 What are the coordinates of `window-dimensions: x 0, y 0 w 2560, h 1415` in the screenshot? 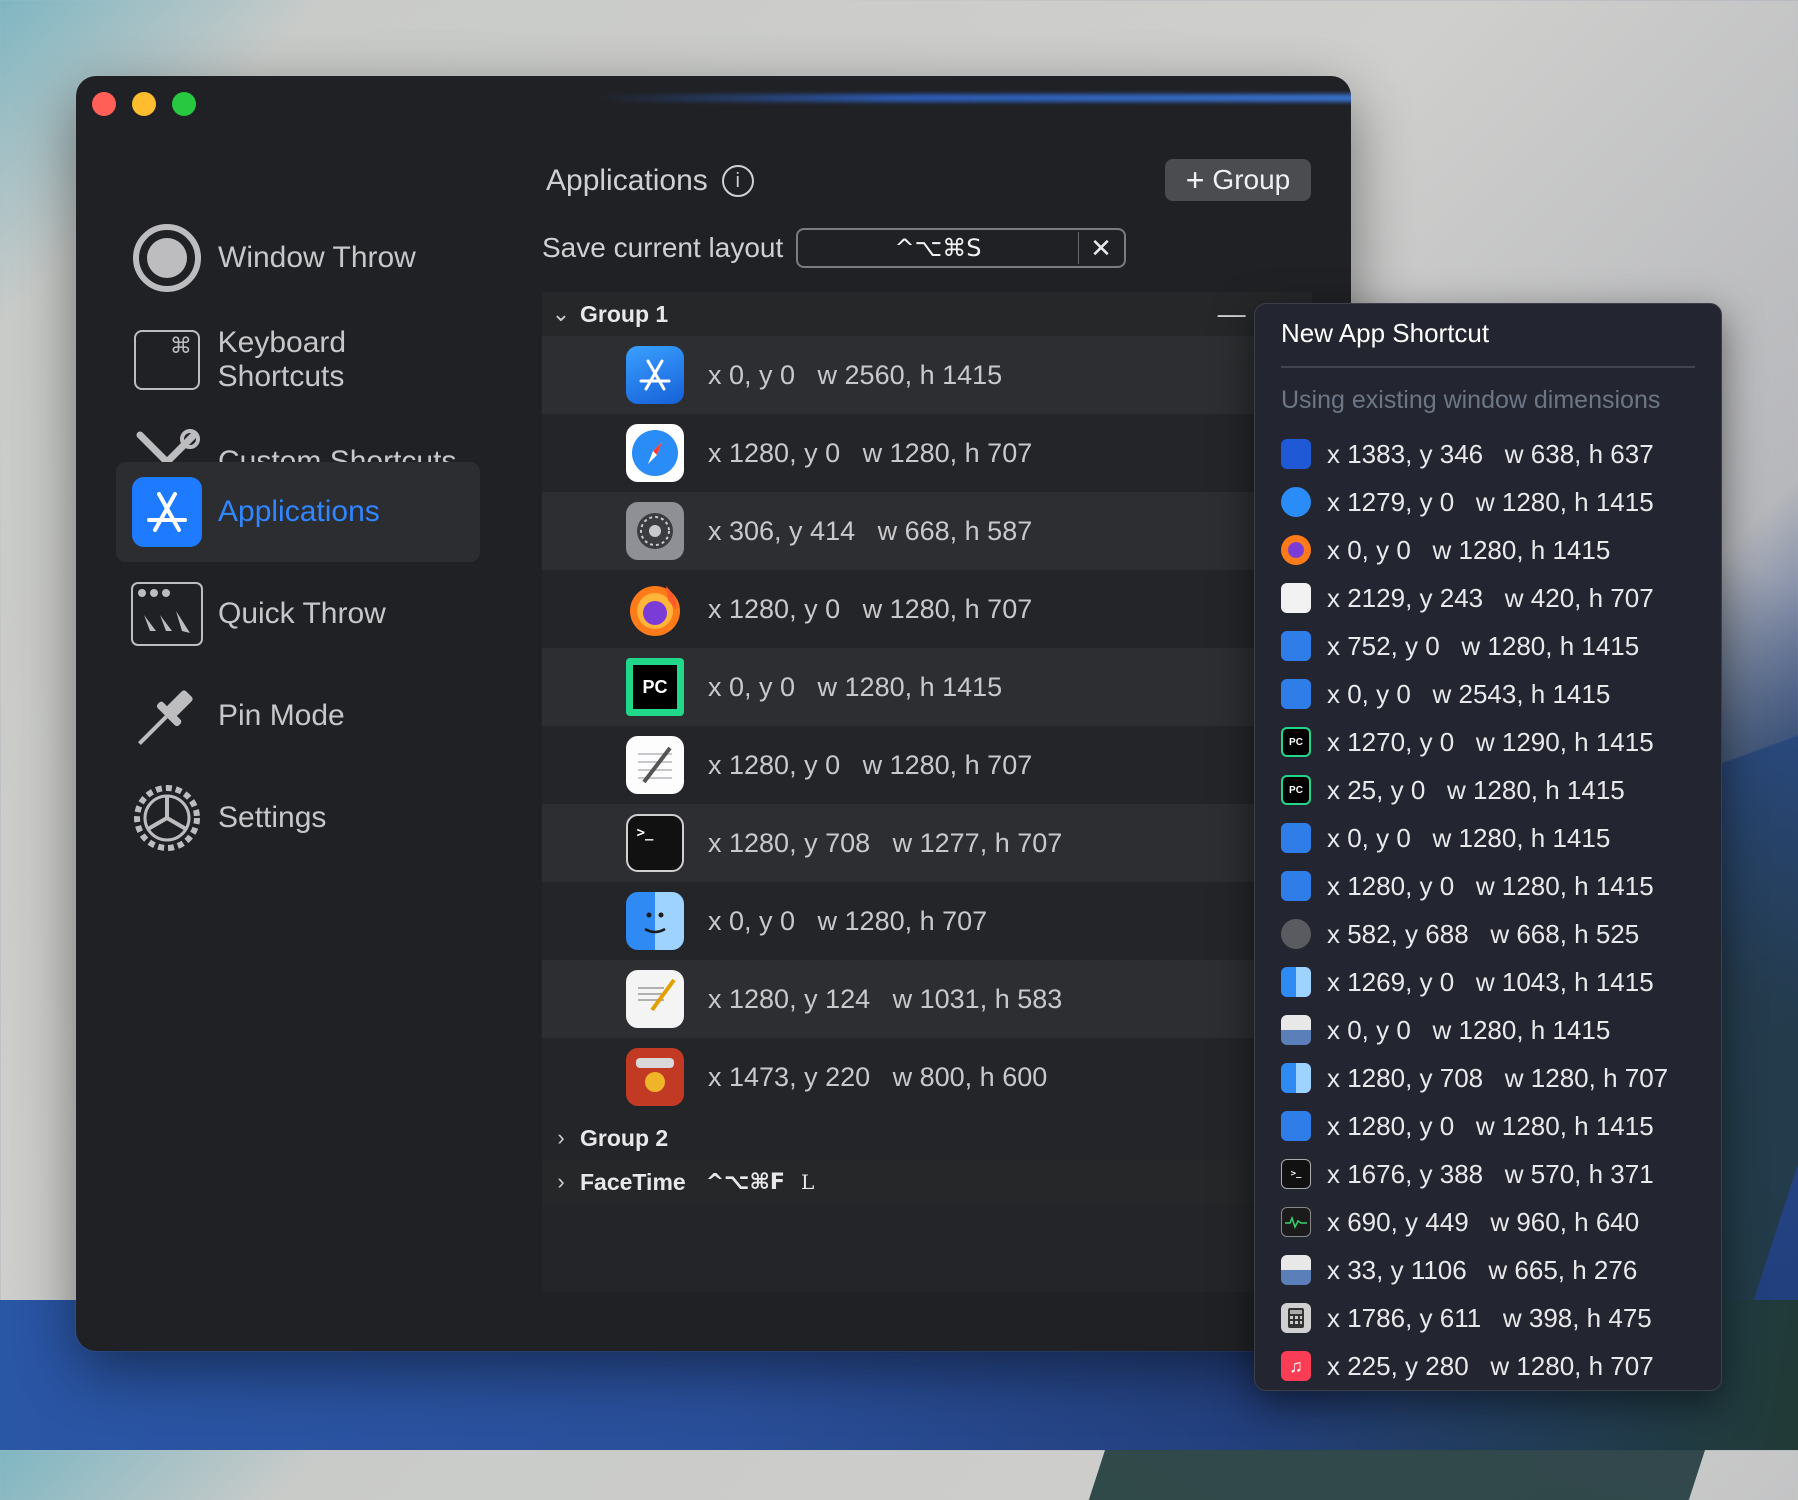 It's located at (855, 374).